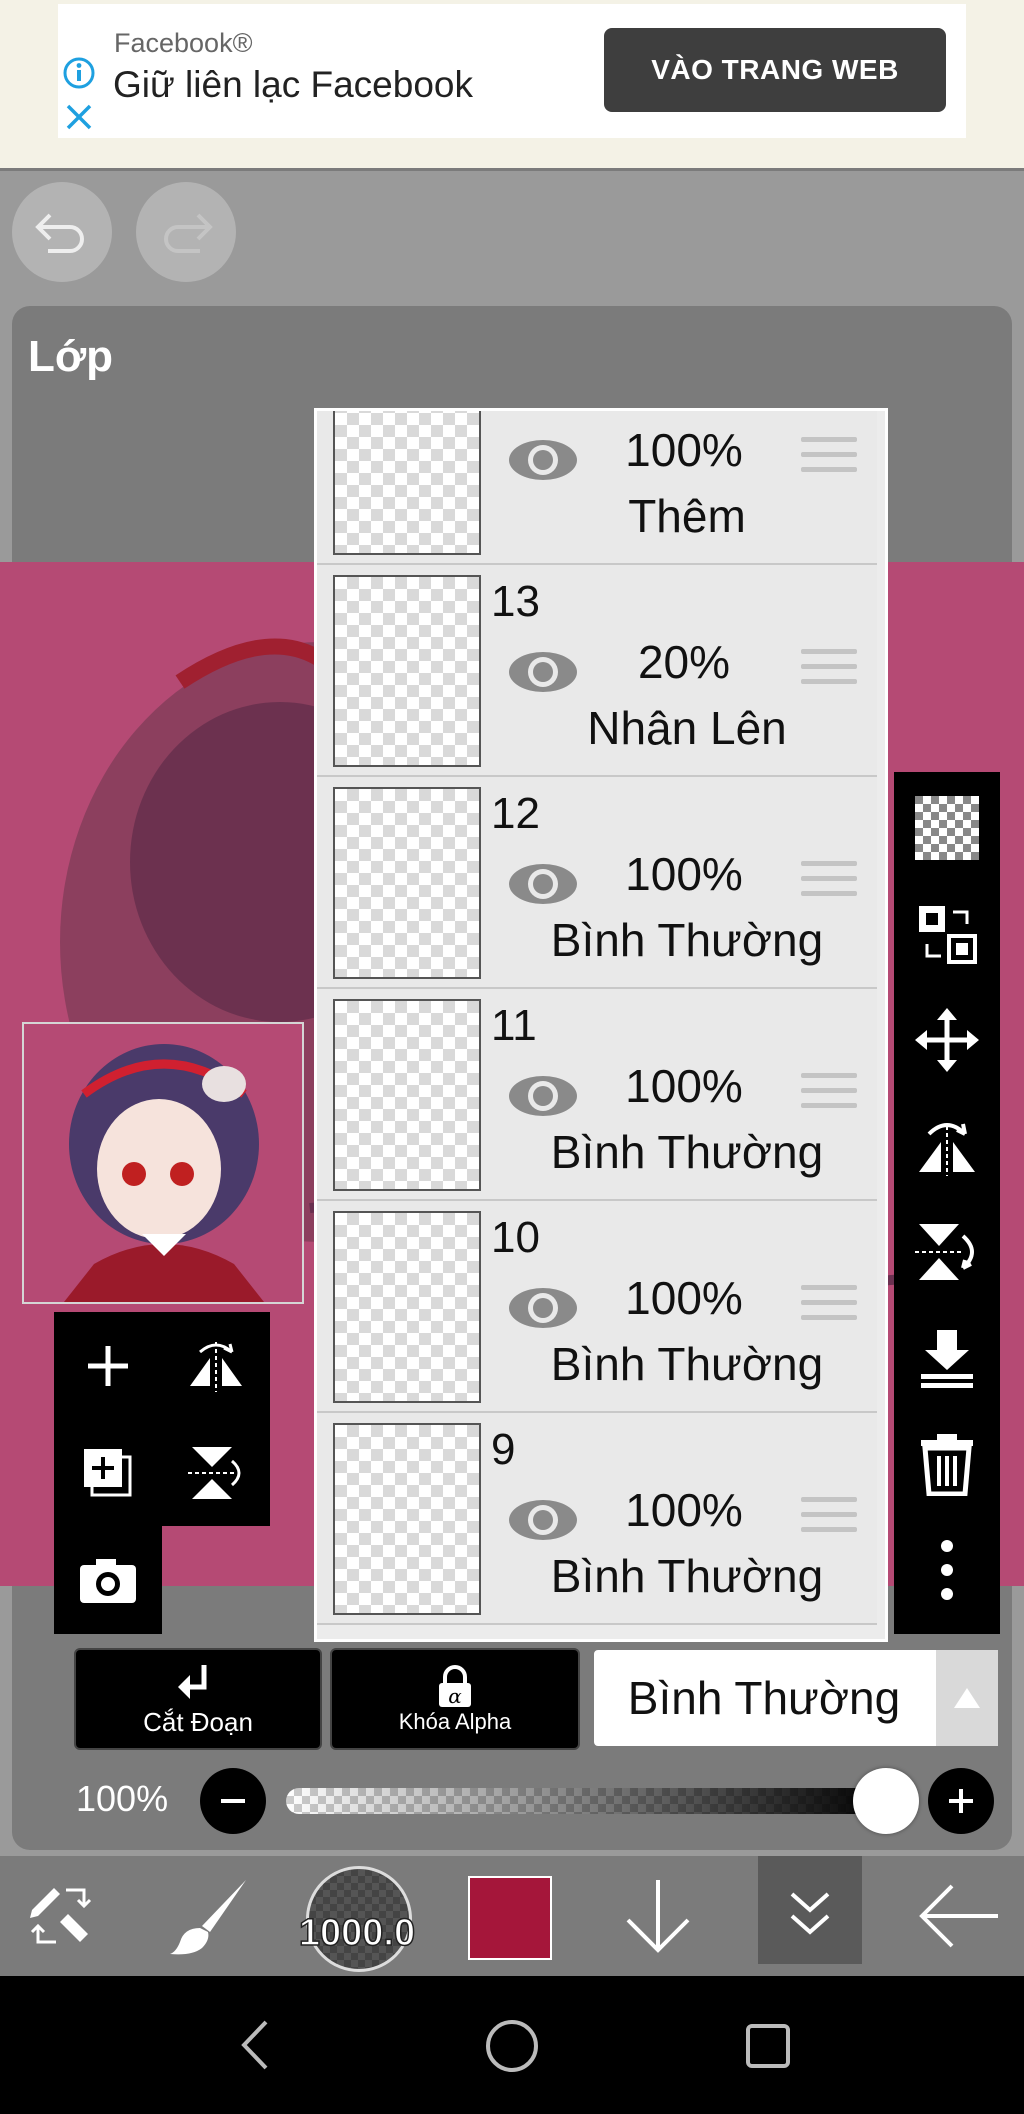  Describe the element at coordinates (687, 728) in the screenshot. I see `layer-blend-mode: Nhân Lên` at that location.